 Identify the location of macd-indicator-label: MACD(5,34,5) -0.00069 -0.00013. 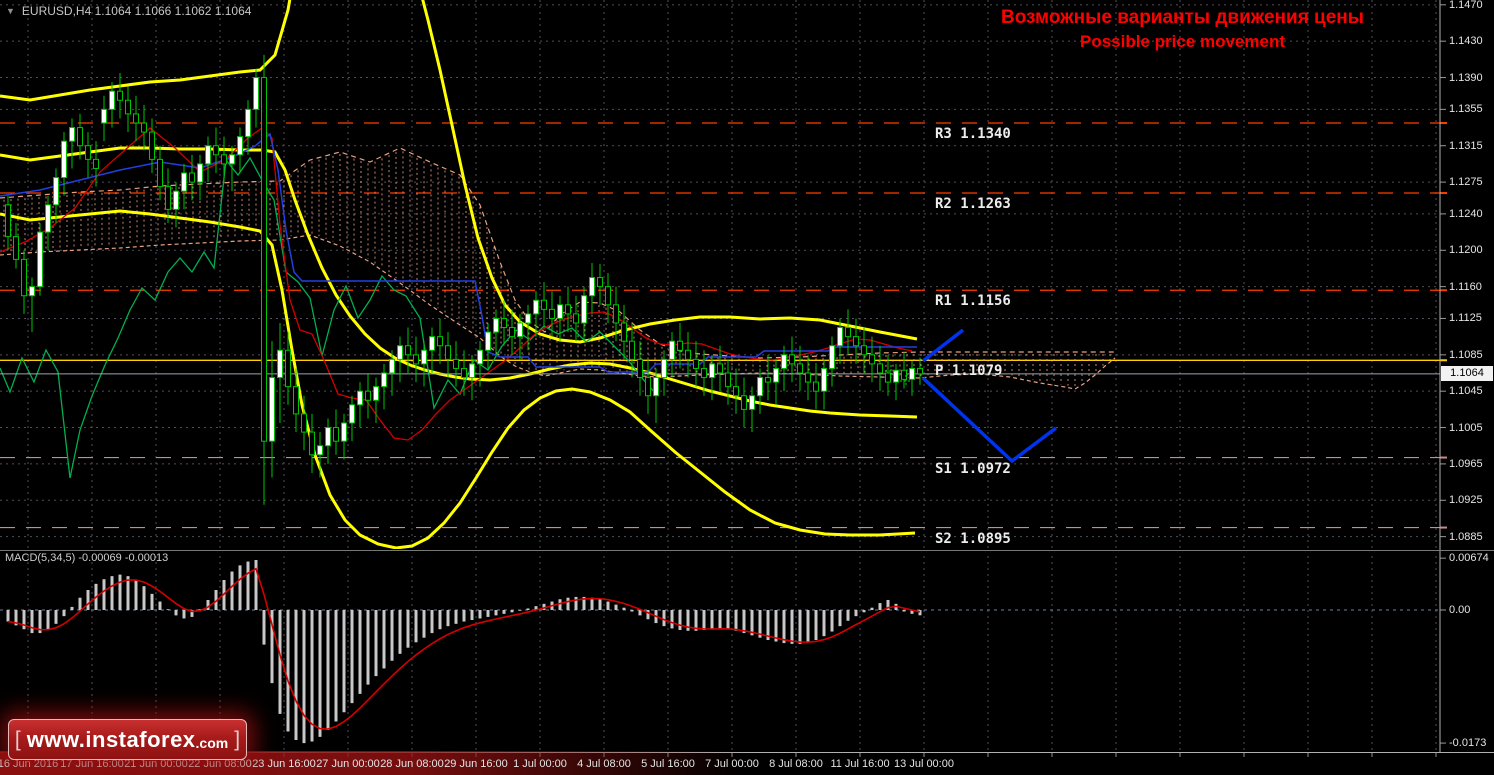
(87, 558).